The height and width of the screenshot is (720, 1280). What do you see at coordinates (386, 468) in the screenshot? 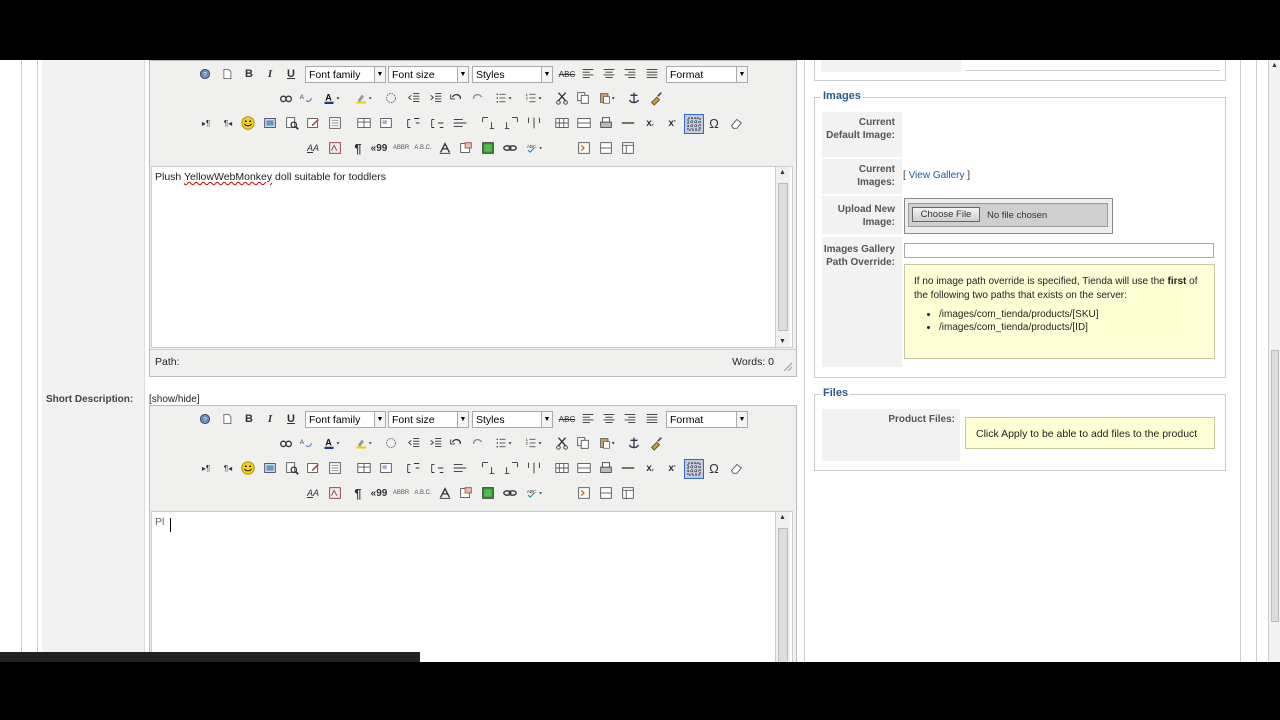
I see `table-props-icon` at bounding box center [386, 468].